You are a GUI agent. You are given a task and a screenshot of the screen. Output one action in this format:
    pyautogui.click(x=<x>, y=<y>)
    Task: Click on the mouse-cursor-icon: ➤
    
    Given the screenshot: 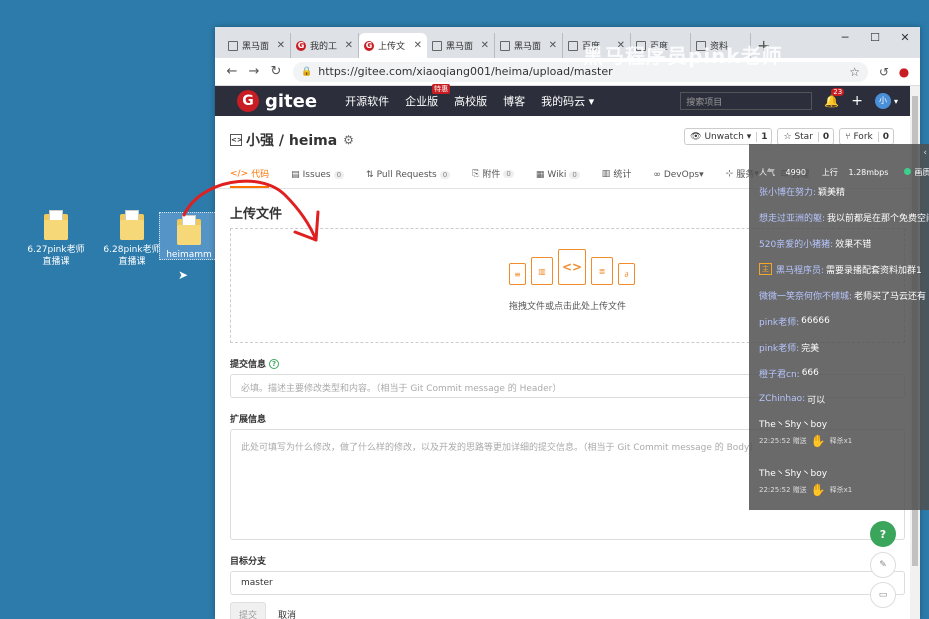 What is the action you would take?
    pyautogui.click(x=183, y=275)
    